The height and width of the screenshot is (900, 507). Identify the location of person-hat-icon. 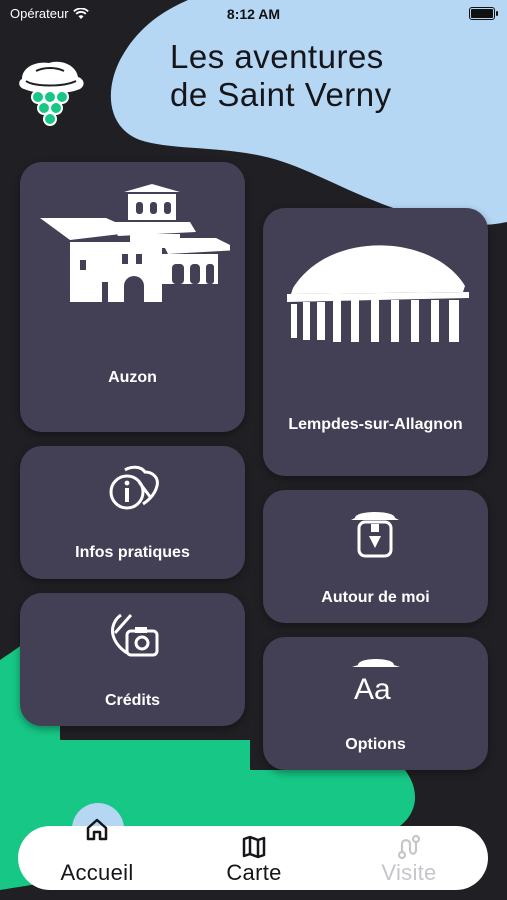
(375, 535).